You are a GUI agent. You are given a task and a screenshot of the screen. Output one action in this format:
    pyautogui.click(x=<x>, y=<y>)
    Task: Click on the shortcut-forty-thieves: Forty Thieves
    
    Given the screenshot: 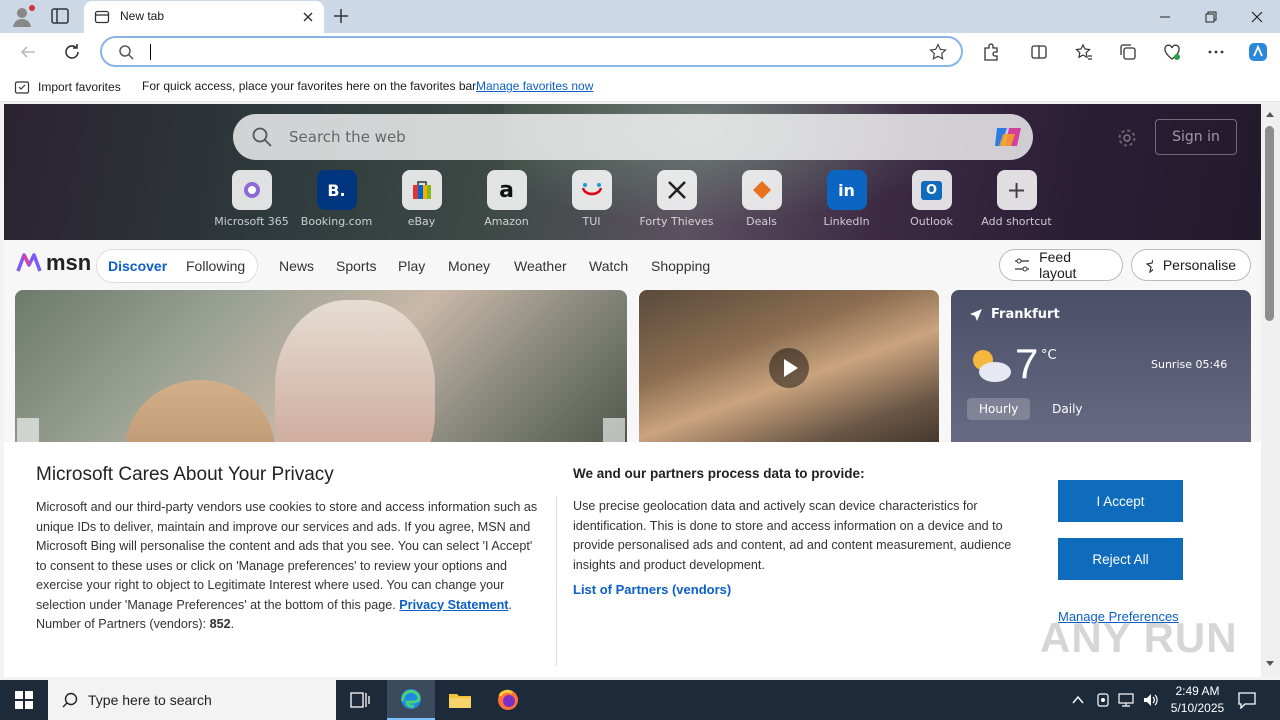 What is the action you would take?
    pyautogui.click(x=676, y=199)
    